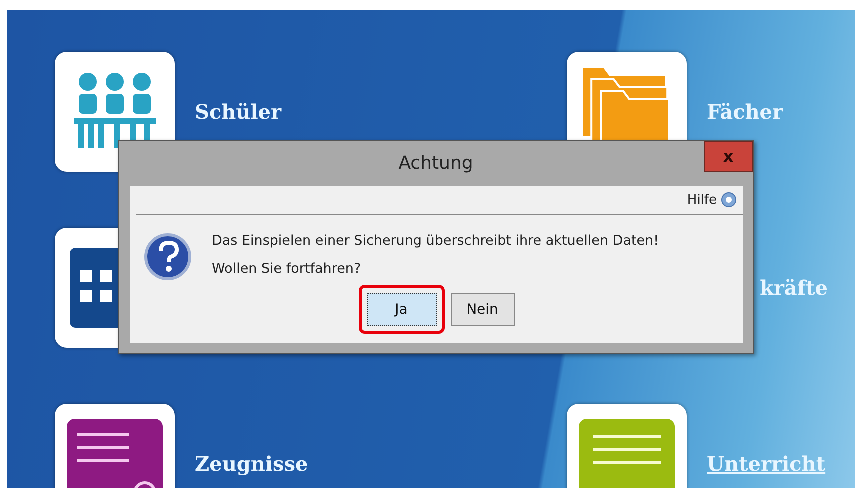 The width and height of the screenshot is (861, 488). I want to click on tile-label: Zeugnisse, so click(251, 464).